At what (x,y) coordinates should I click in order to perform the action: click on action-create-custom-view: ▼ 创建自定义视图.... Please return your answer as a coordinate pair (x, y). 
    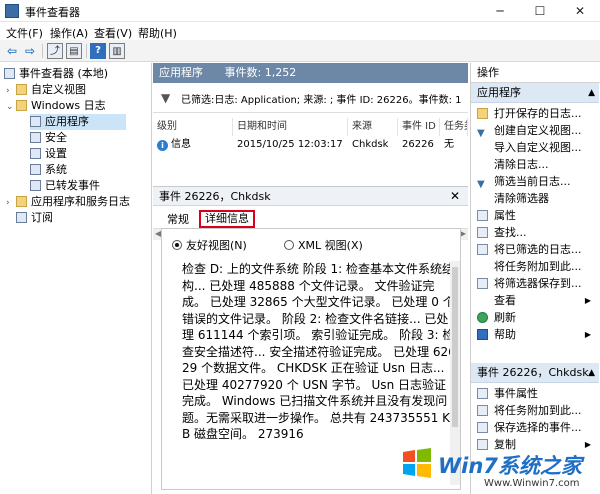
    Looking at the image, I should click on (537, 130).